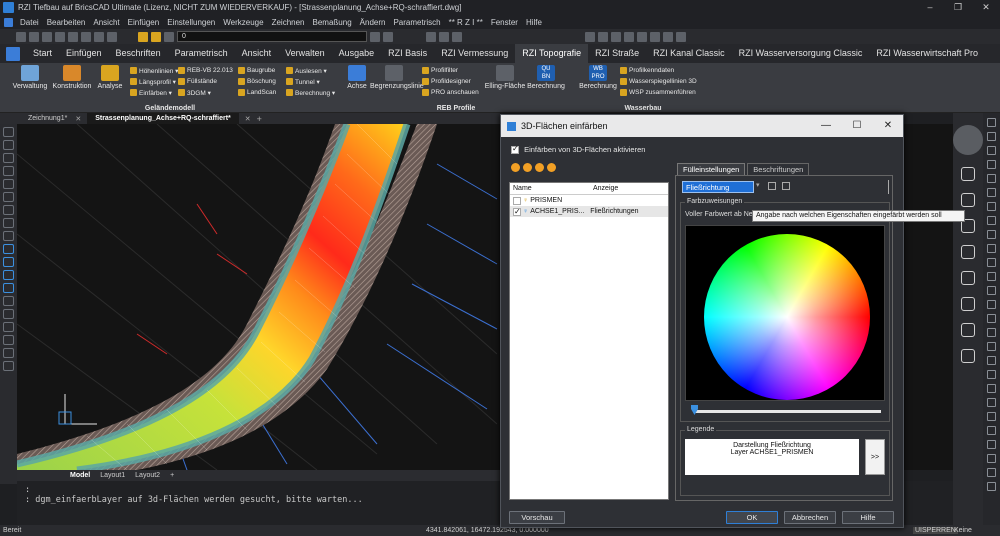  Describe the element at coordinates (991, 192) in the screenshot. I see `tool-6-icon` at that location.